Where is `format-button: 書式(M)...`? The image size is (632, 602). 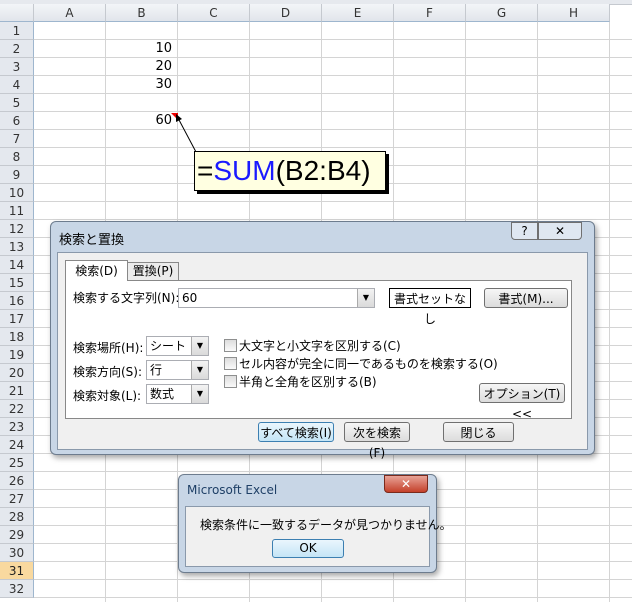 format-button: 書式(M)... is located at coordinates (526, 298).